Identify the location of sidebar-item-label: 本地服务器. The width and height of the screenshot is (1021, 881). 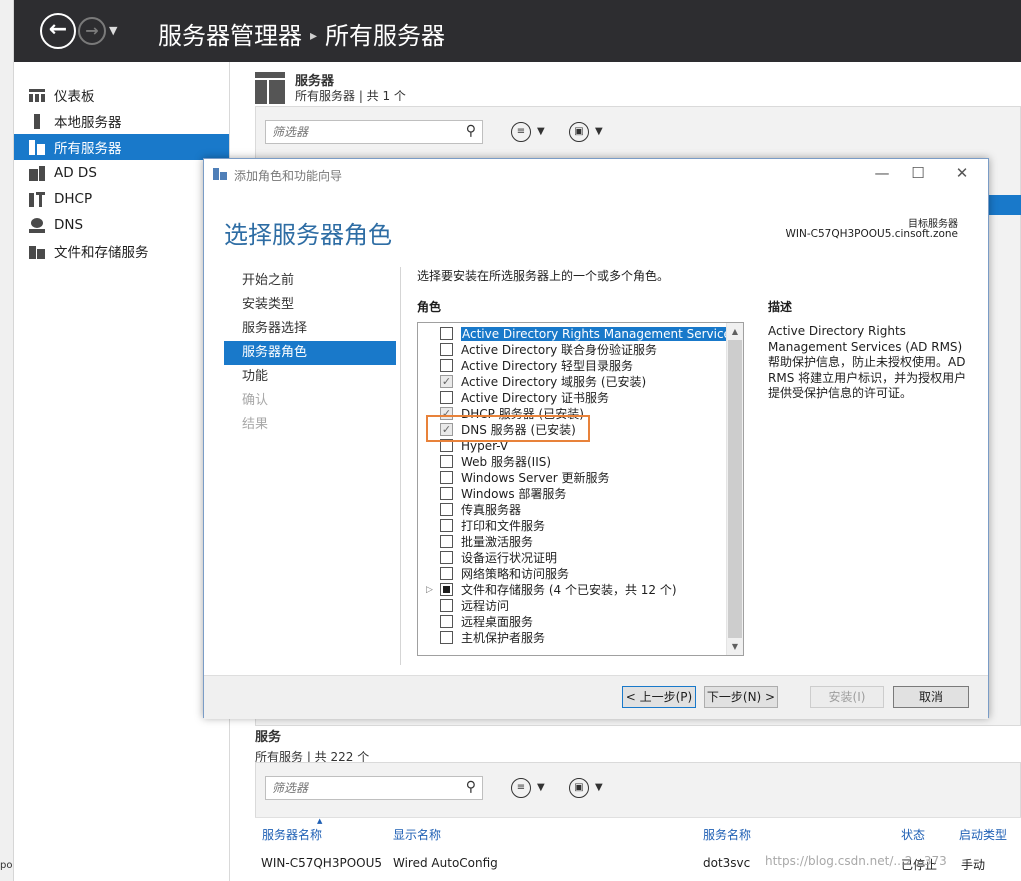
(88, 123).